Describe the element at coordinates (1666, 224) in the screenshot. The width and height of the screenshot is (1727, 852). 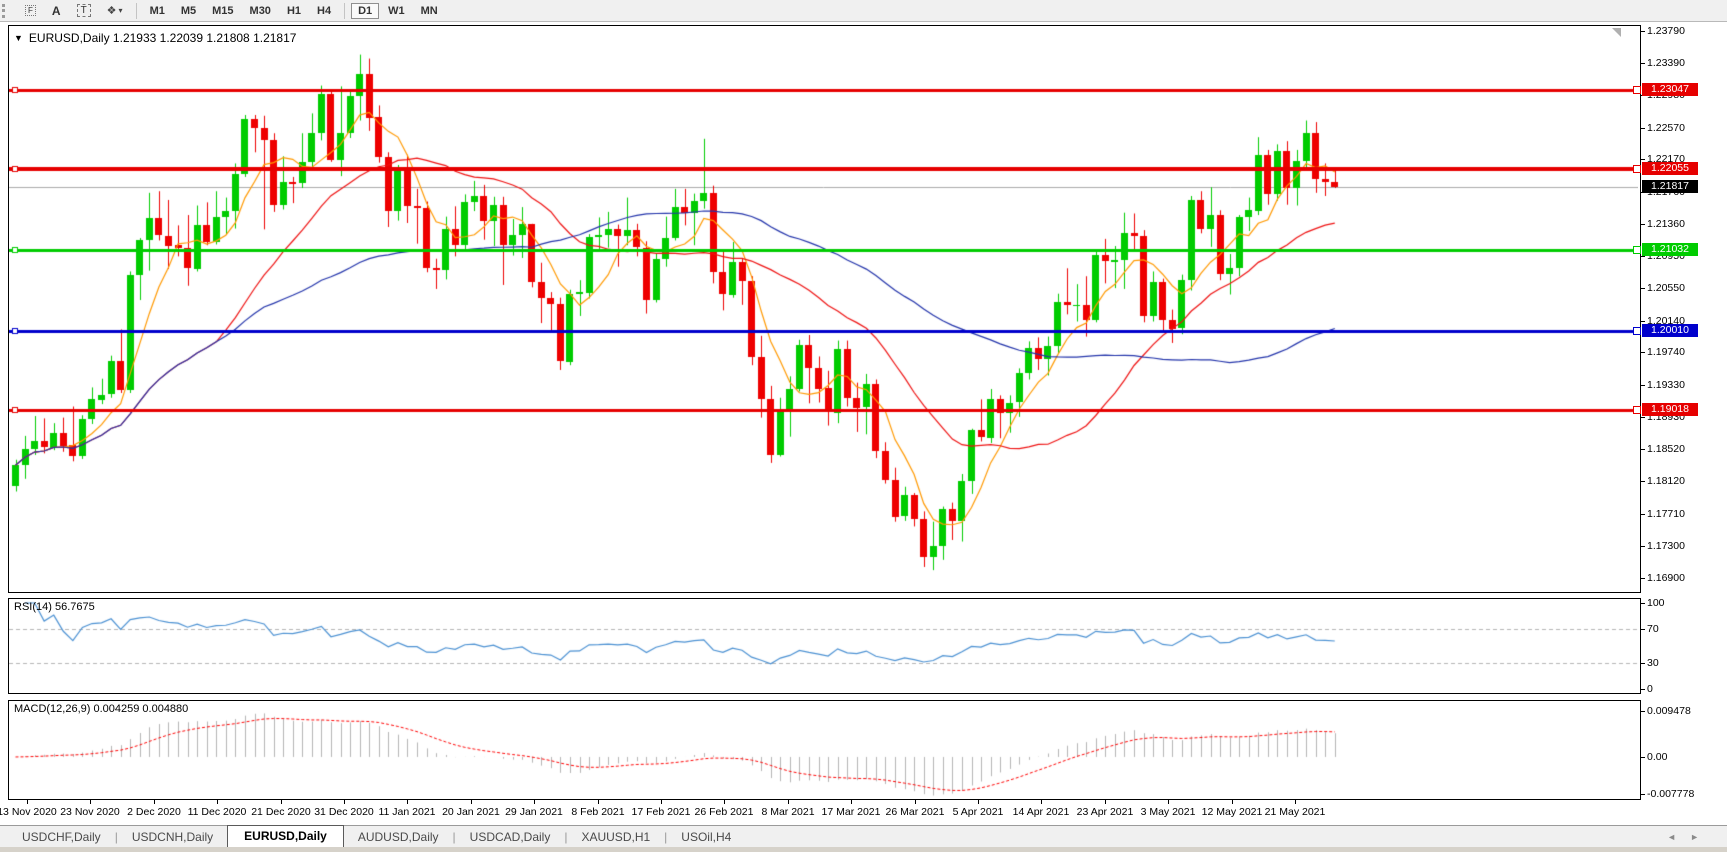
I see `price-tick-label: 1.21360` at that location.